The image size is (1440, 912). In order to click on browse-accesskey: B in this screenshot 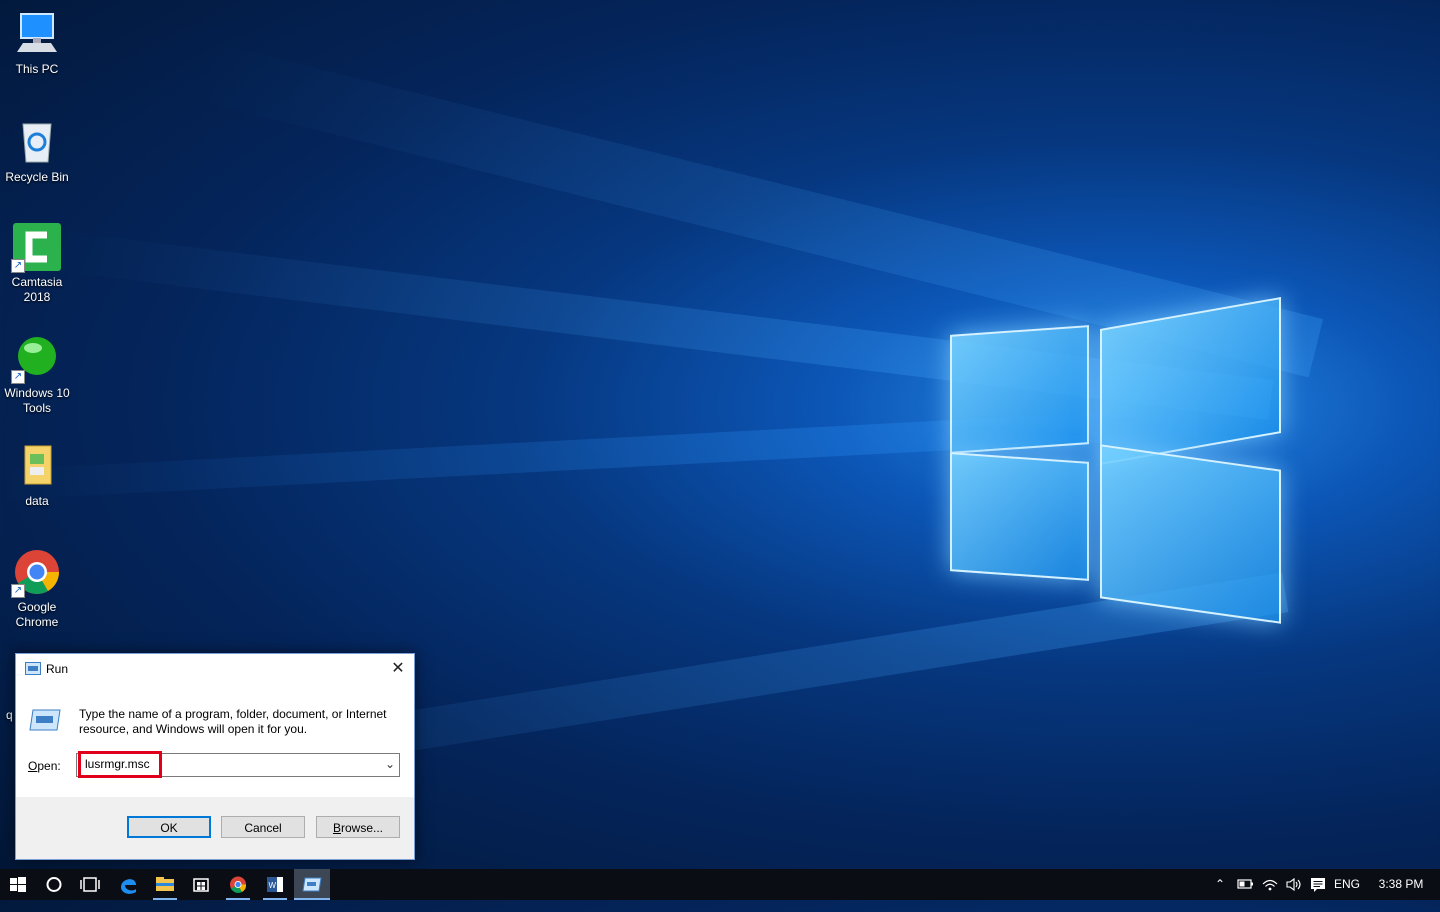, I will do `click(336, 828)`.